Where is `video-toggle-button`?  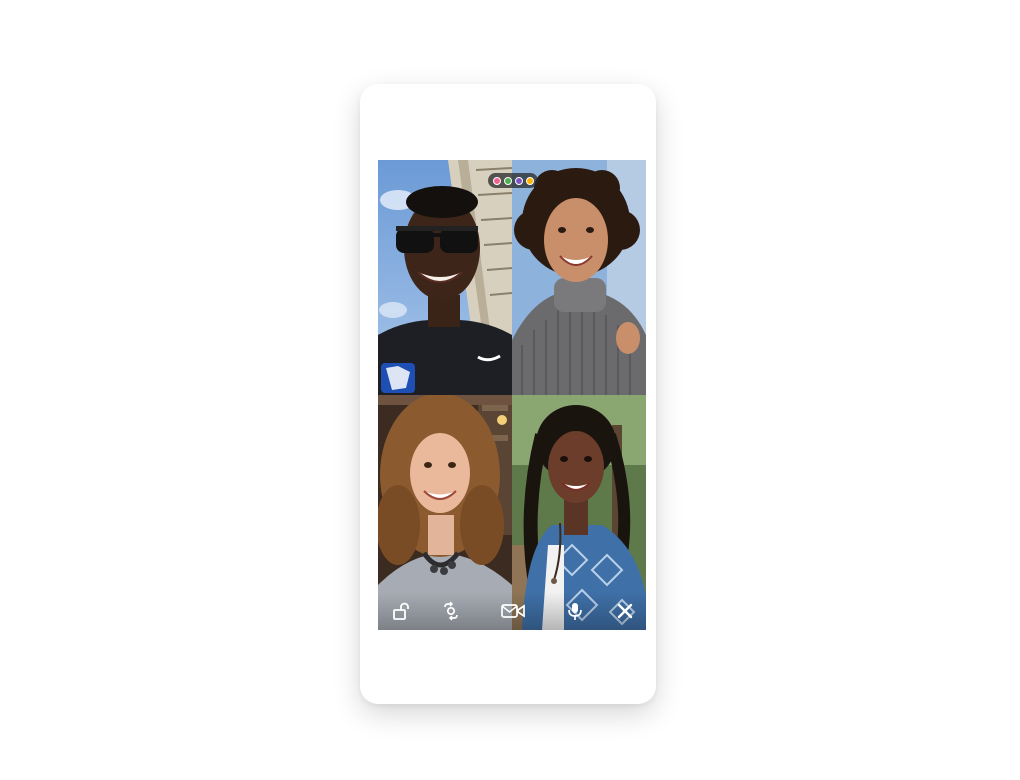 video-toggle-button is located at coordinates (513, 611).